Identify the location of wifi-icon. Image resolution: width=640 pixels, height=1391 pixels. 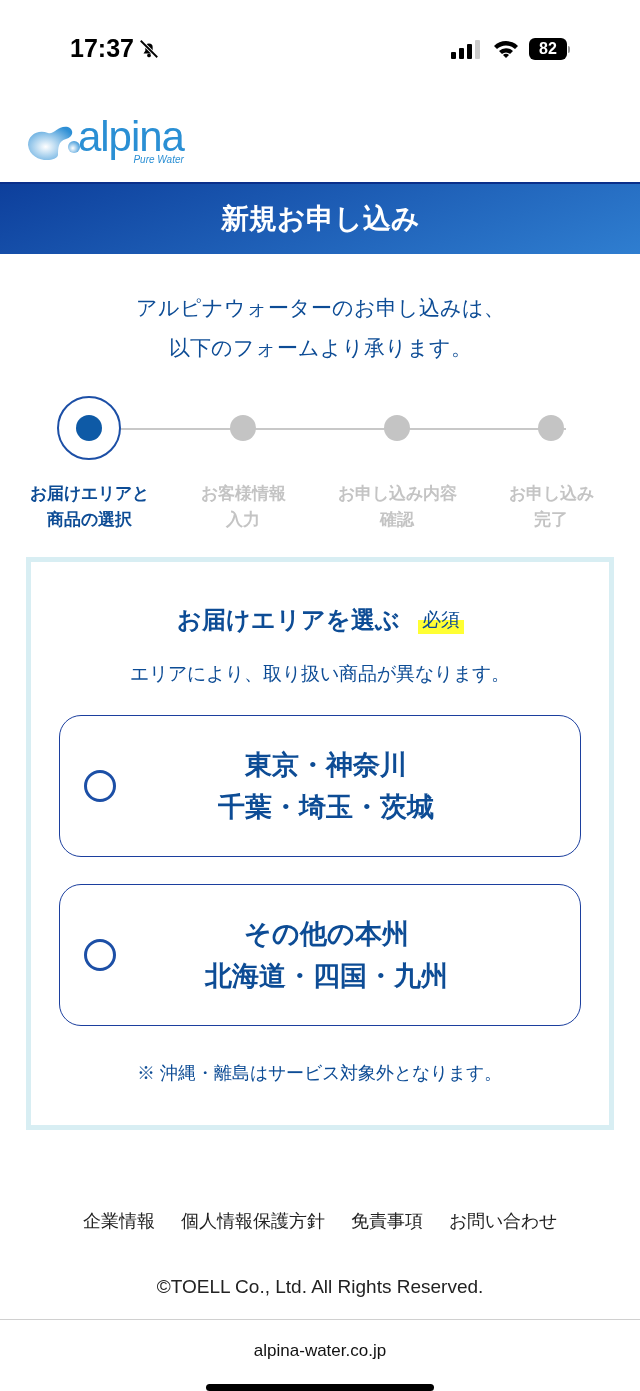
(506, 49).